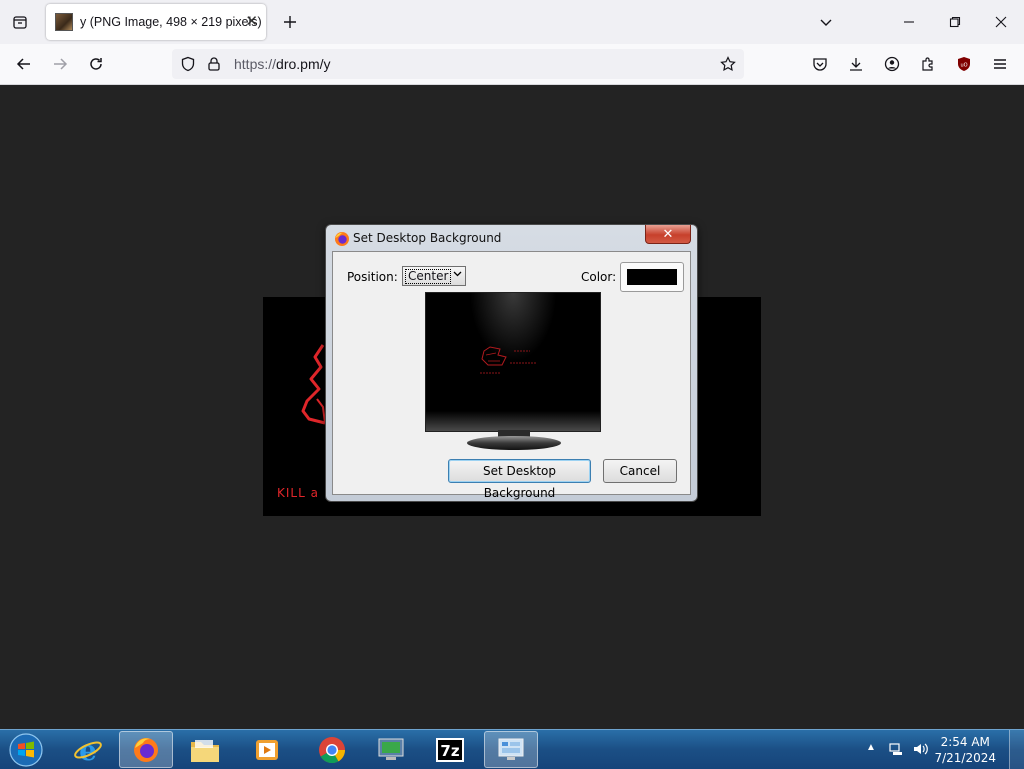 This screenshot has width=1024, height=769. Describe the element at coordinates (1016, 749) in the screenshot. I see `show-desktop-button` at that location.